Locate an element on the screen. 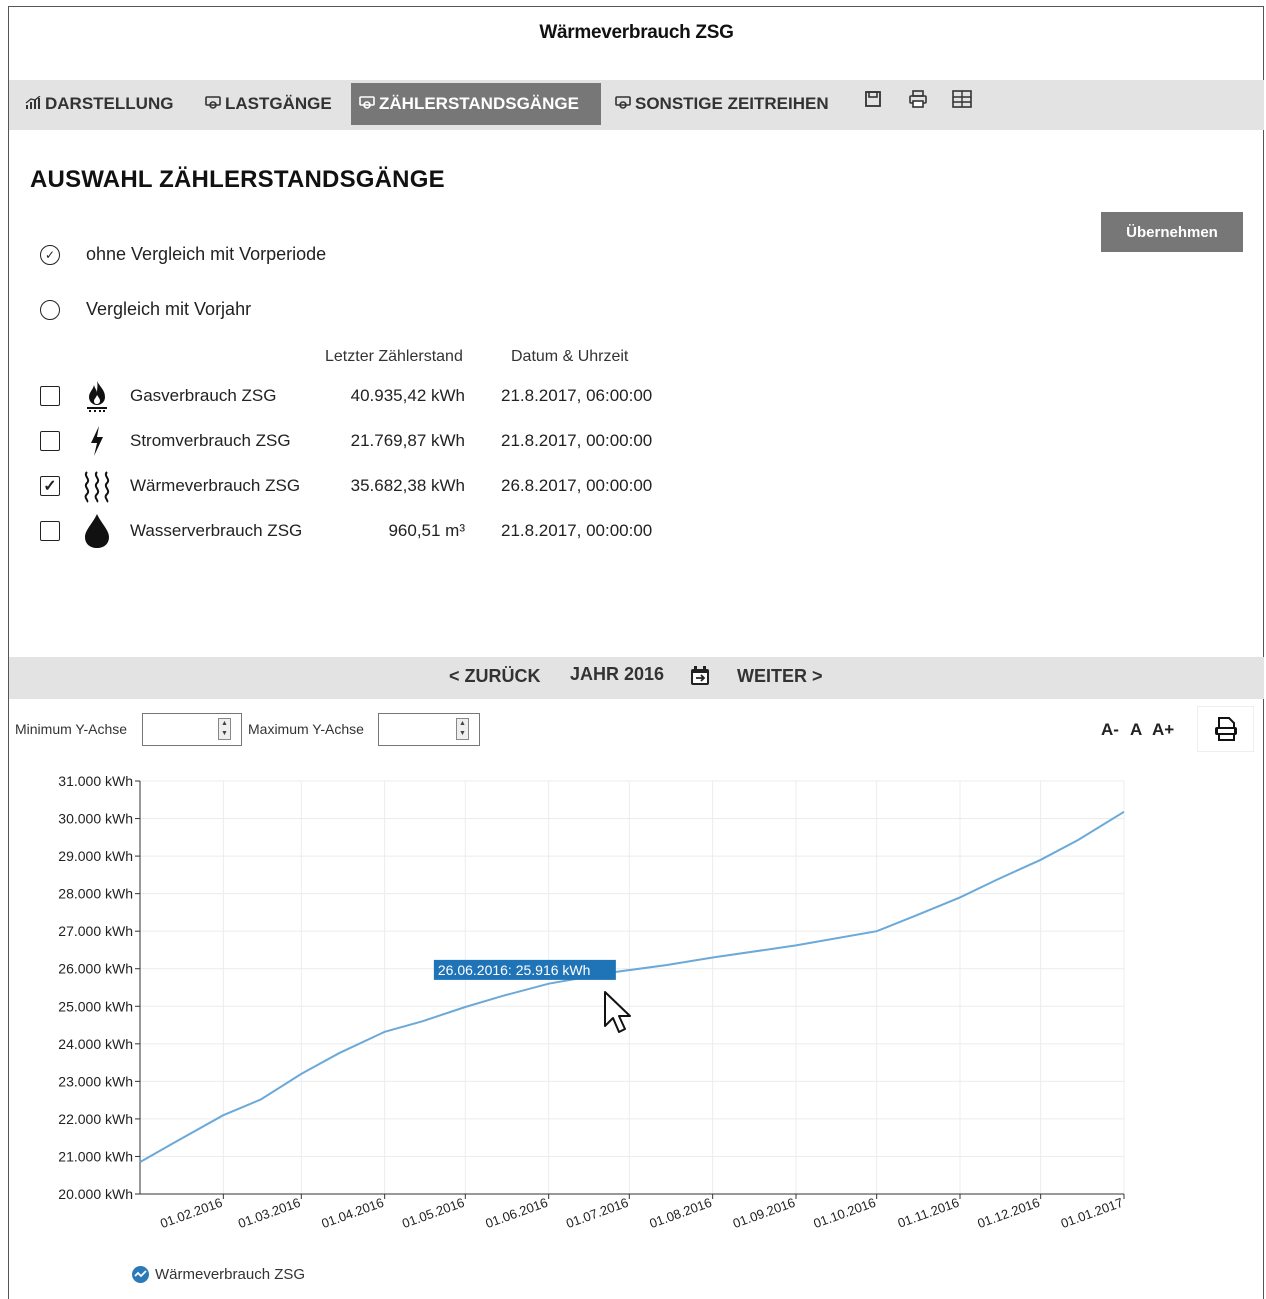 The height and width of the screenshot is (1299, 1266). x-tick-label: 01.05.2016 is located at coordinates (433, 1213).